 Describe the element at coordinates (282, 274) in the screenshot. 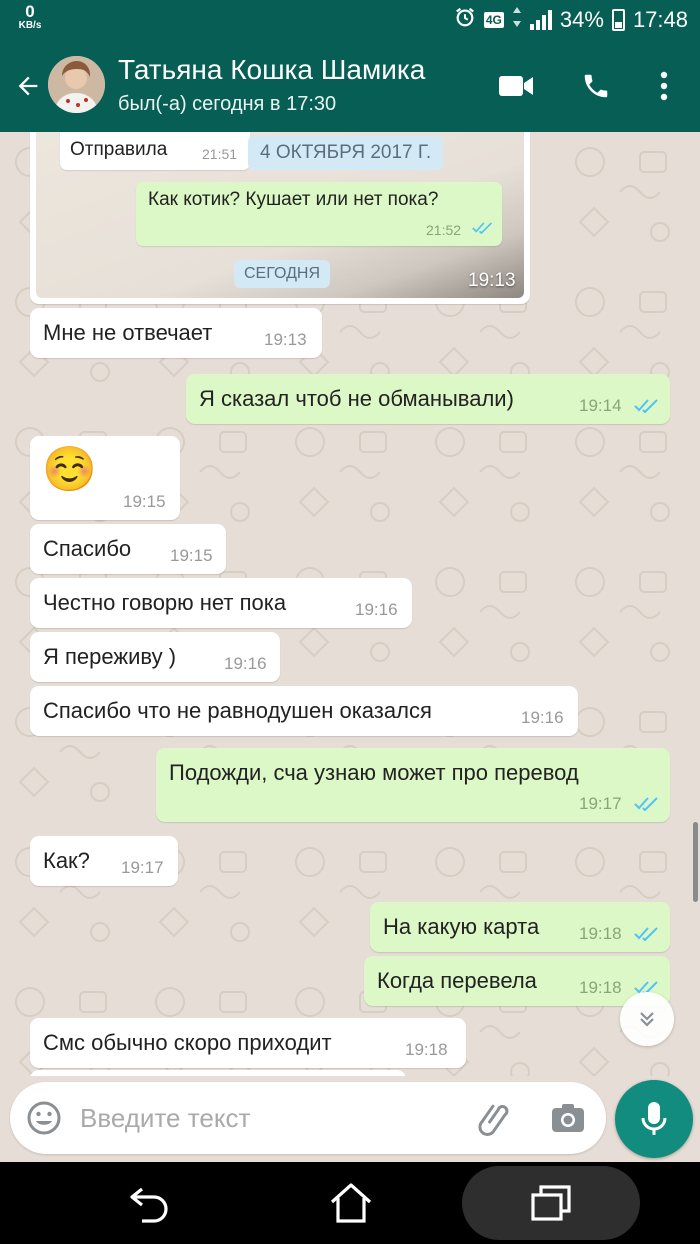

I see `image-inner-today: СЕГОДНЯ` at that location.